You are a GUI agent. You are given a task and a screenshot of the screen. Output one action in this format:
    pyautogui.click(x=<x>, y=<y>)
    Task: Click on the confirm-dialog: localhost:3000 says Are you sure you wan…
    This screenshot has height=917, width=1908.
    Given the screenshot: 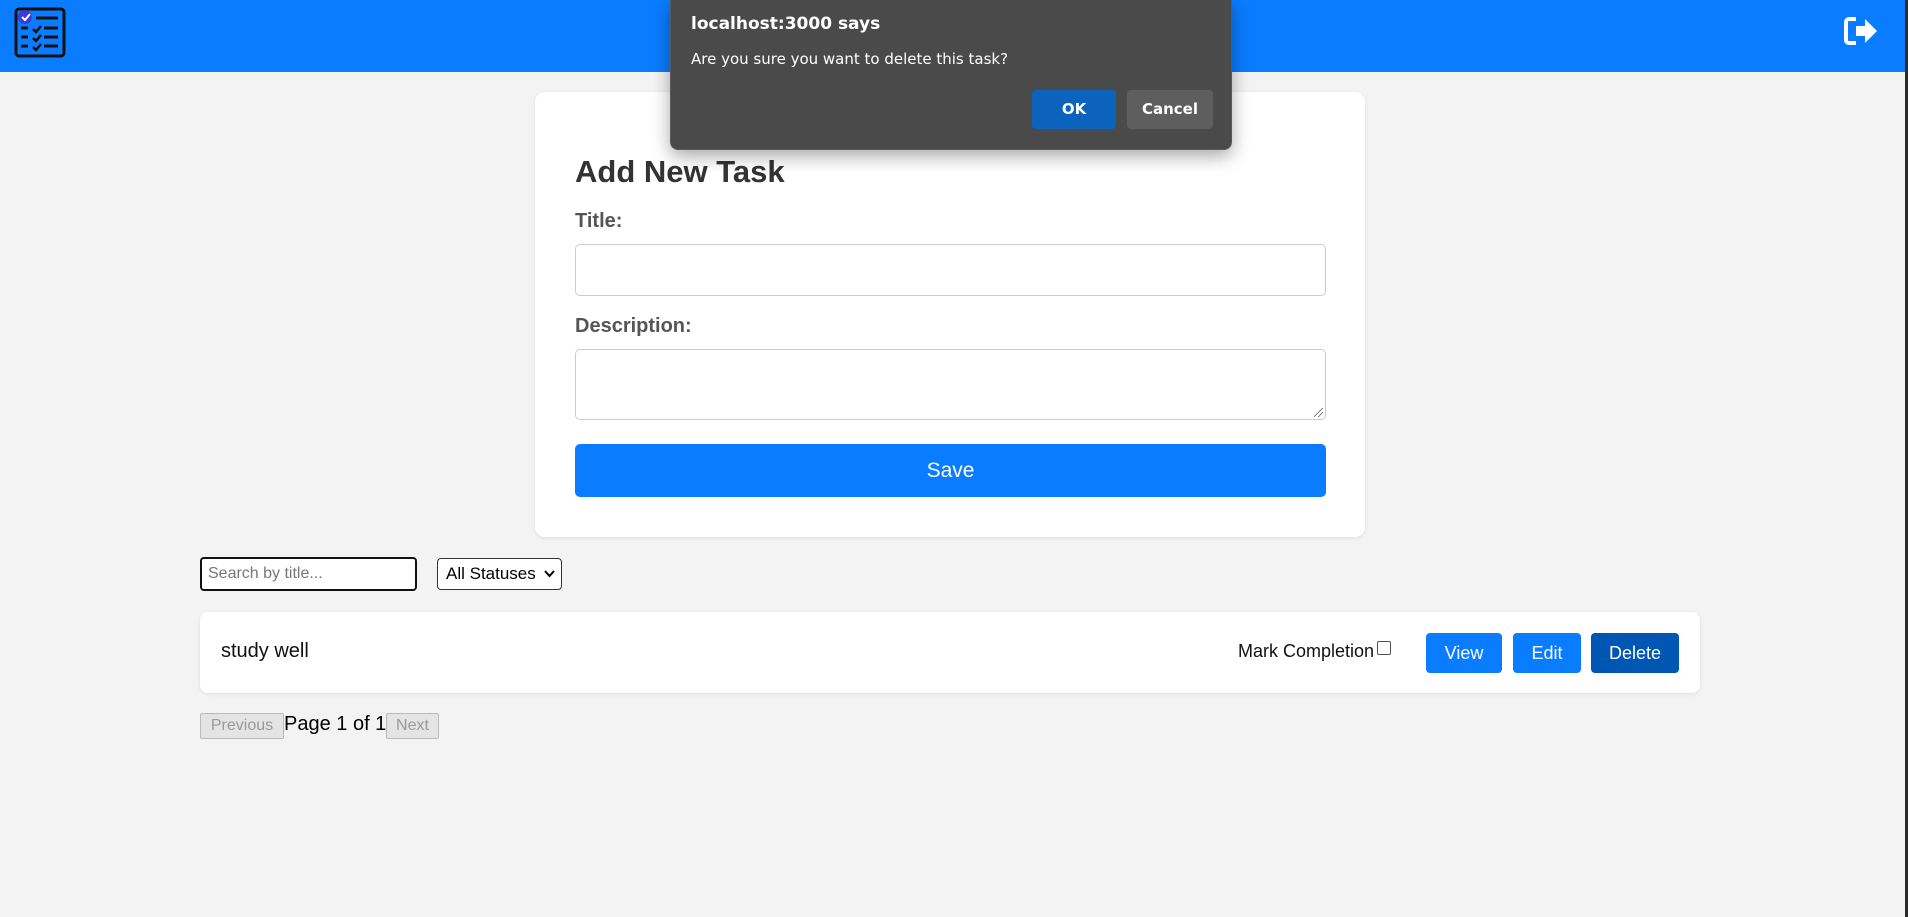 What is the action you would take?
    pyautogui.click(x=951, y=75)
    